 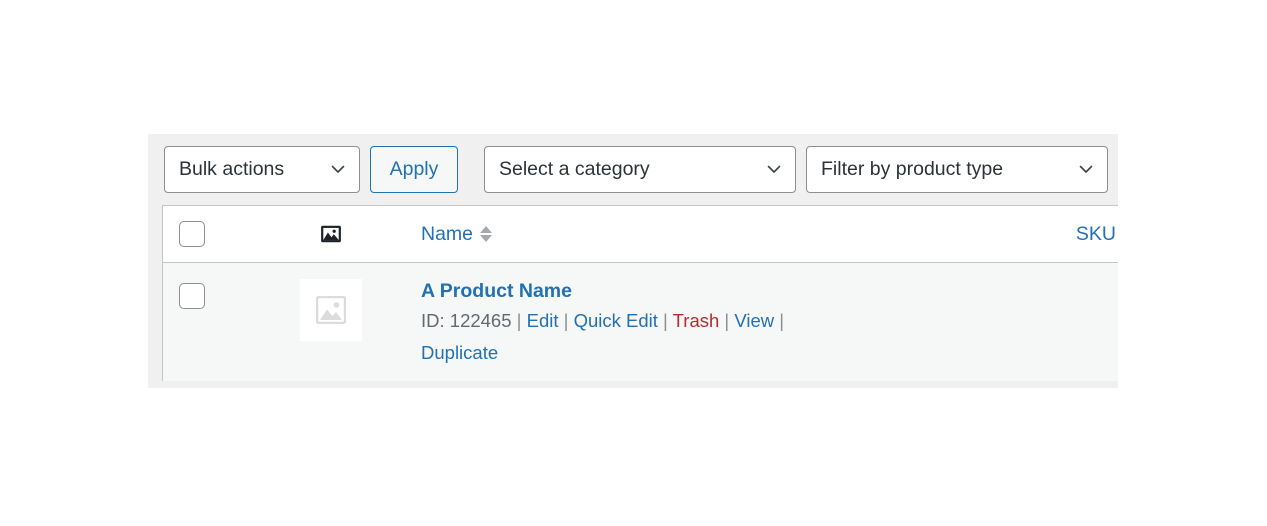 I want to click on edit-link: Edit, so click(x=543, y=320).